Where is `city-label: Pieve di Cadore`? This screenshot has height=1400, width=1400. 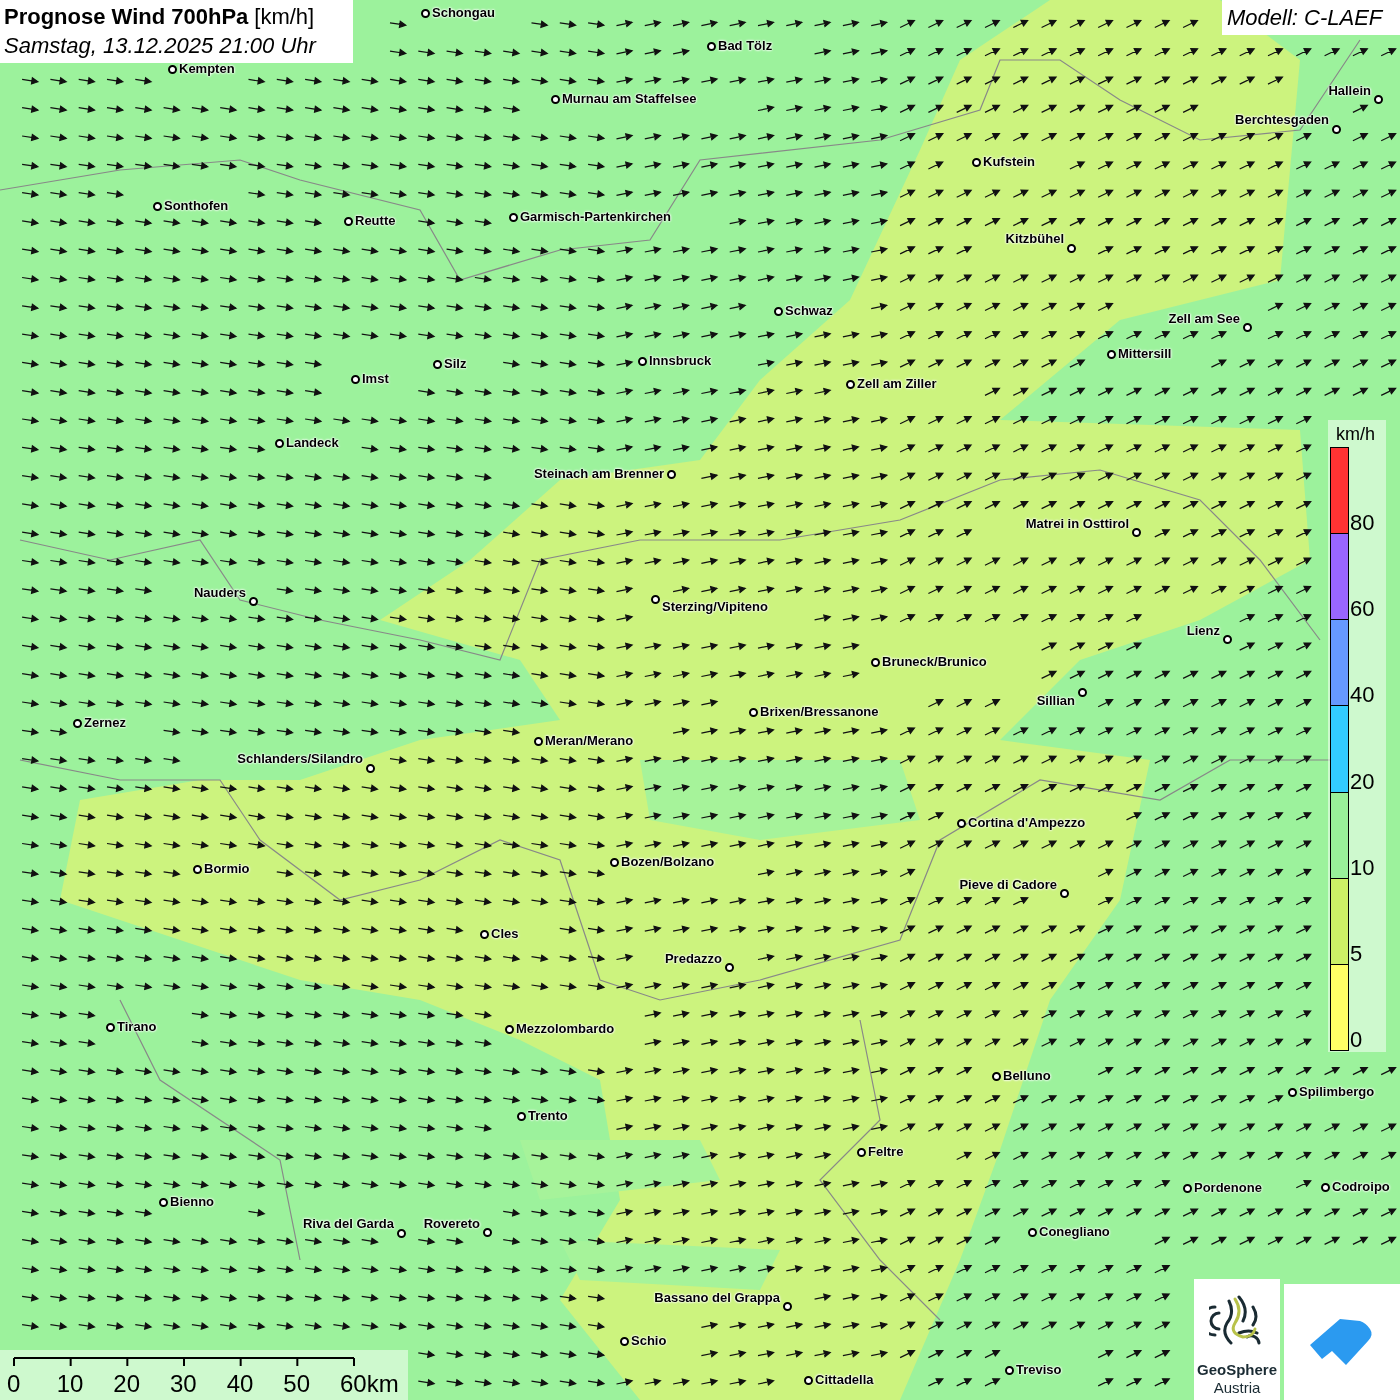
city-label: Pieve di Cadore is located at coordinates (1008, 885).